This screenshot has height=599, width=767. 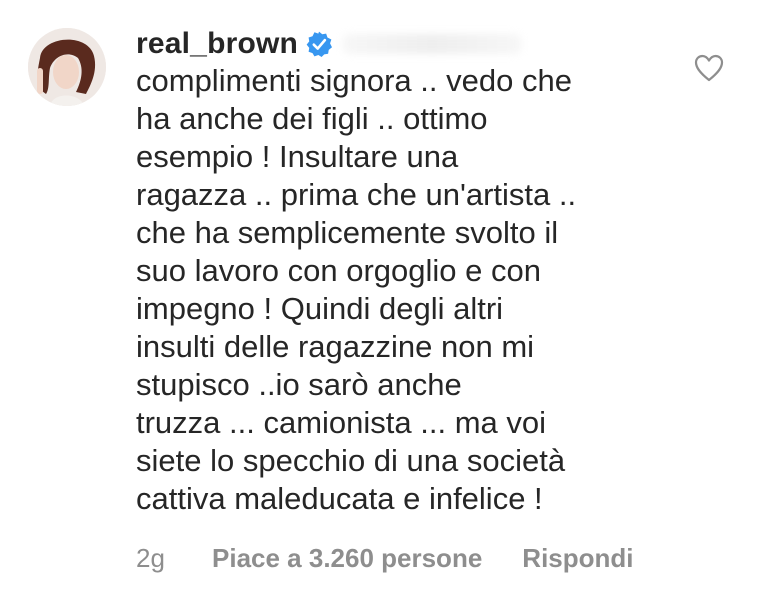 What do you see at coordinates (709, 68) in the screenshot?
I see `heart-outline-icon` at bounding box center [709, 68].